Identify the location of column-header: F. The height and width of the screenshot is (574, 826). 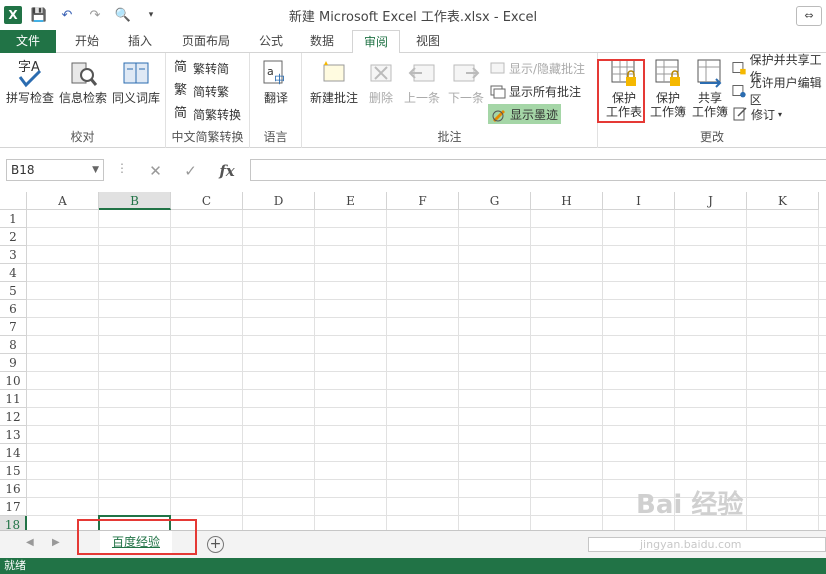
(423, 201).